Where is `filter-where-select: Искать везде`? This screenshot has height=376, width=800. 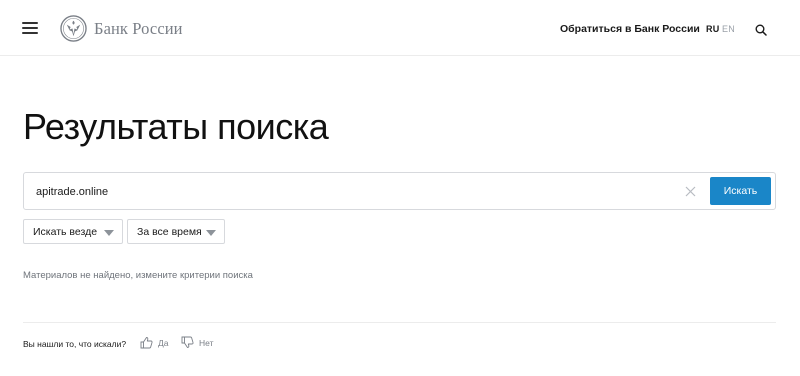
filter-where-select: Искать везде is located at coordinates (73, 231).